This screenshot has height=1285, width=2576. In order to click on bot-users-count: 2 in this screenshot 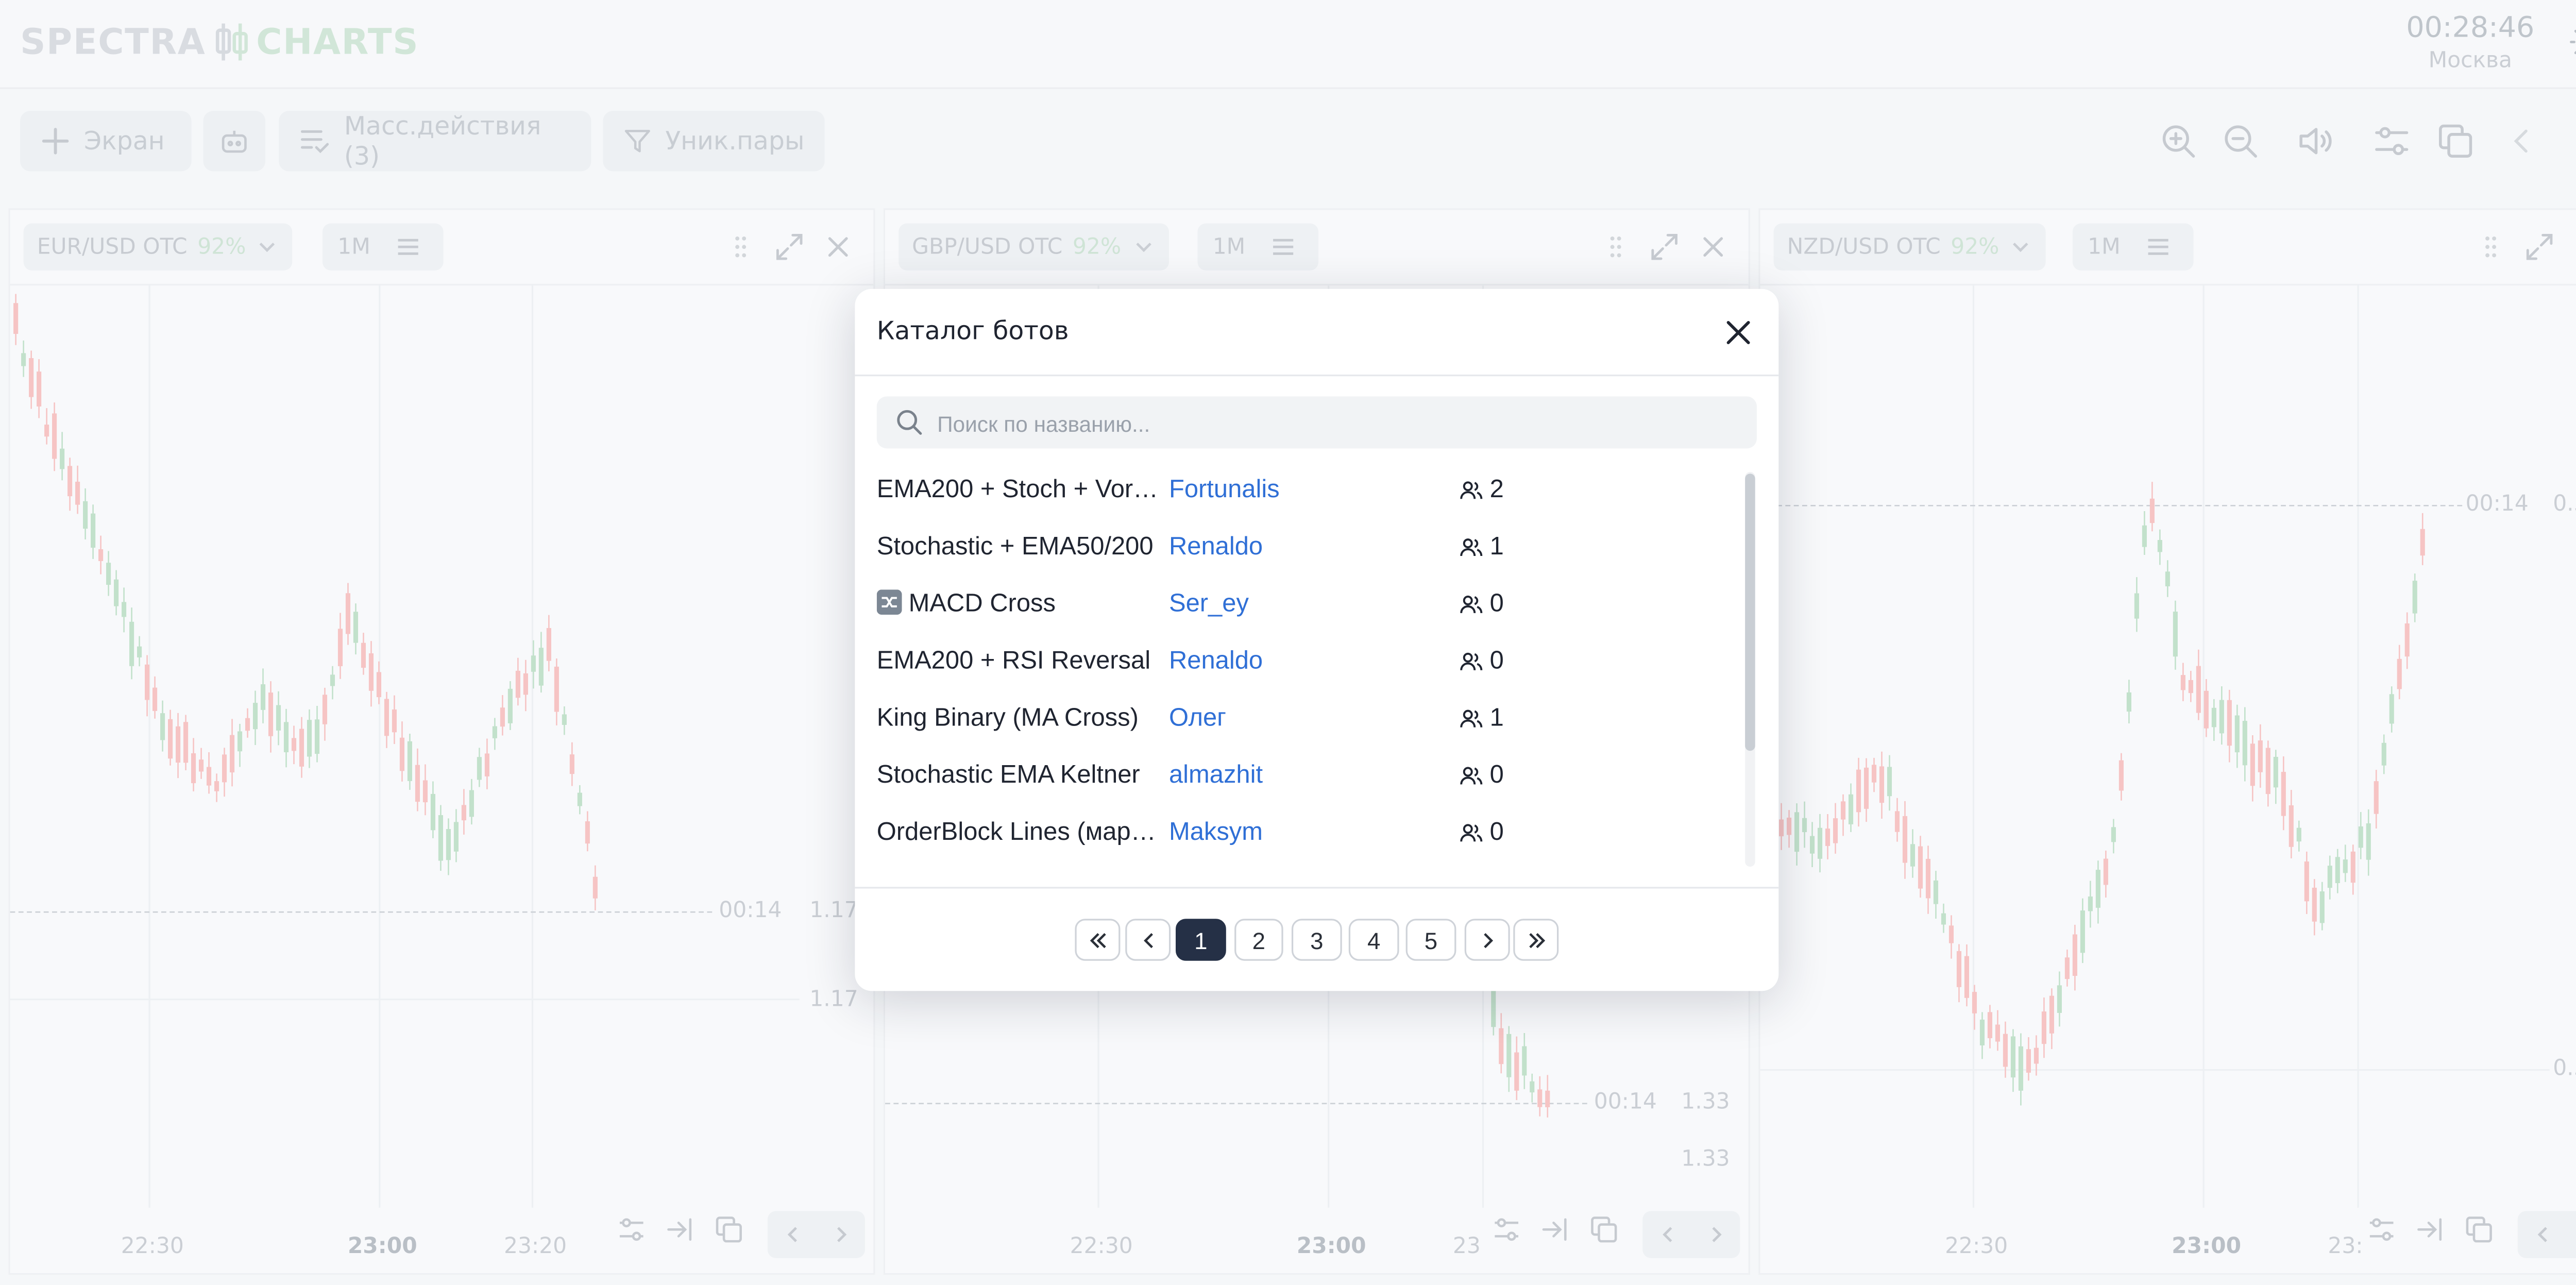, I will do `click(1496, 489)`.